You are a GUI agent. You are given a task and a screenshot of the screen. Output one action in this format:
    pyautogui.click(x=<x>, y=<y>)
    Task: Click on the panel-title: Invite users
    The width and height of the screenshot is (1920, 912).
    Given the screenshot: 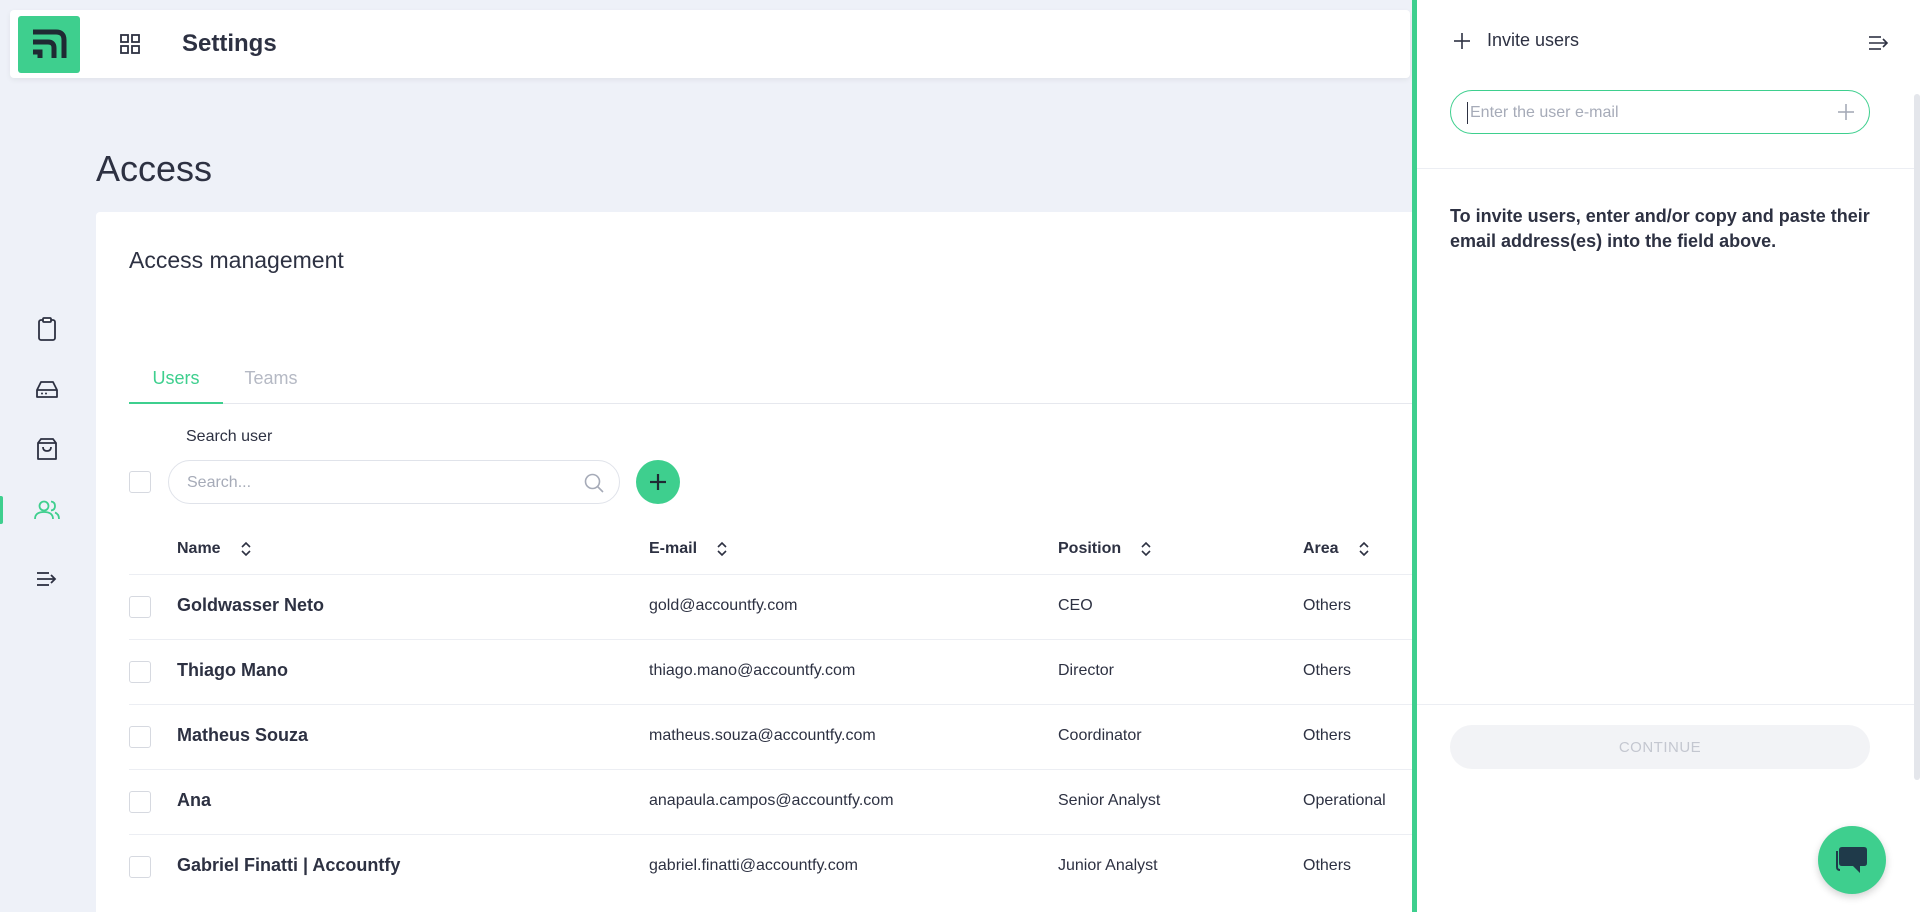 What is the action you would take?
    pyautogui.click(x=1533, y=40)
    